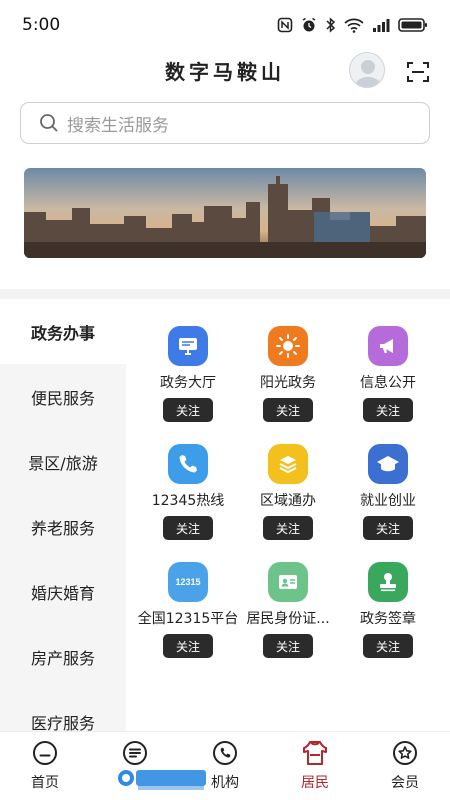 This screenshot has height=800, width=450. I want to click on id-card-icon, so click(288, 582).